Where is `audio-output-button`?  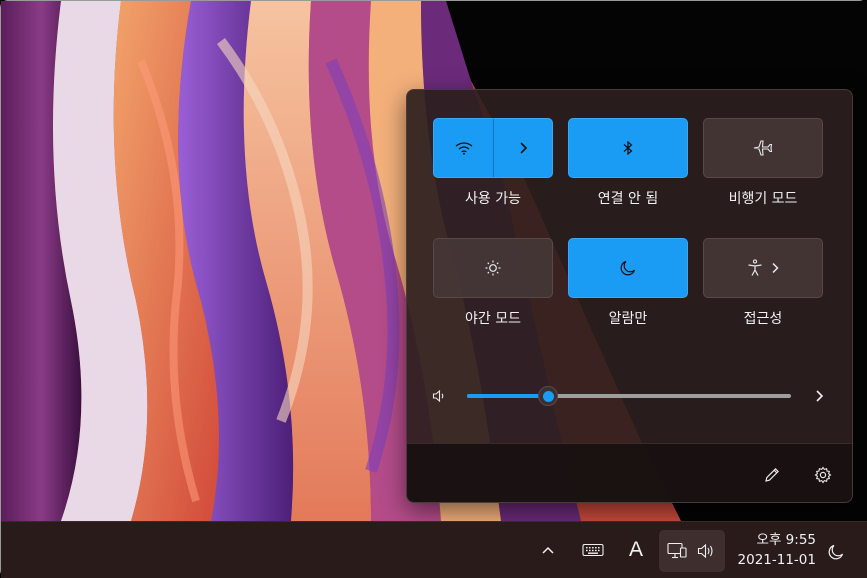
audio-output-button is located at coordinates (819, 396).